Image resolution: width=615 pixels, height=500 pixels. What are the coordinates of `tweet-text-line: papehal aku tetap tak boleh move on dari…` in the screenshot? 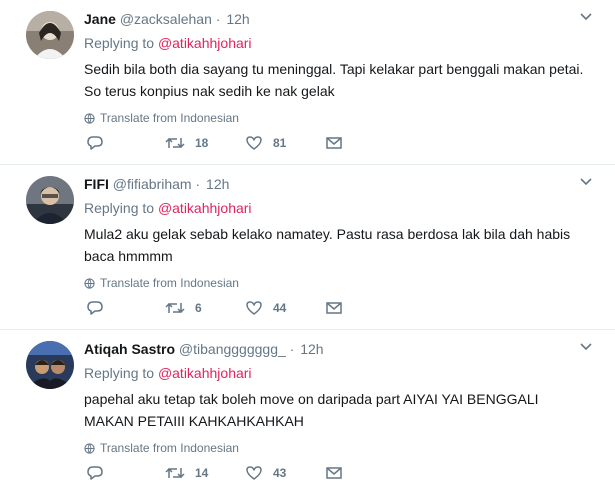 It's located at (311, 399).